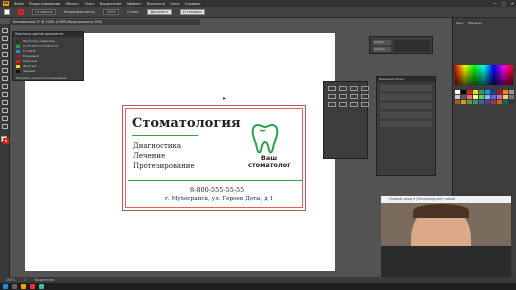 The width and height of the screenshot is (516, 290). I want to click on color-spectrum, so click(484, 75).